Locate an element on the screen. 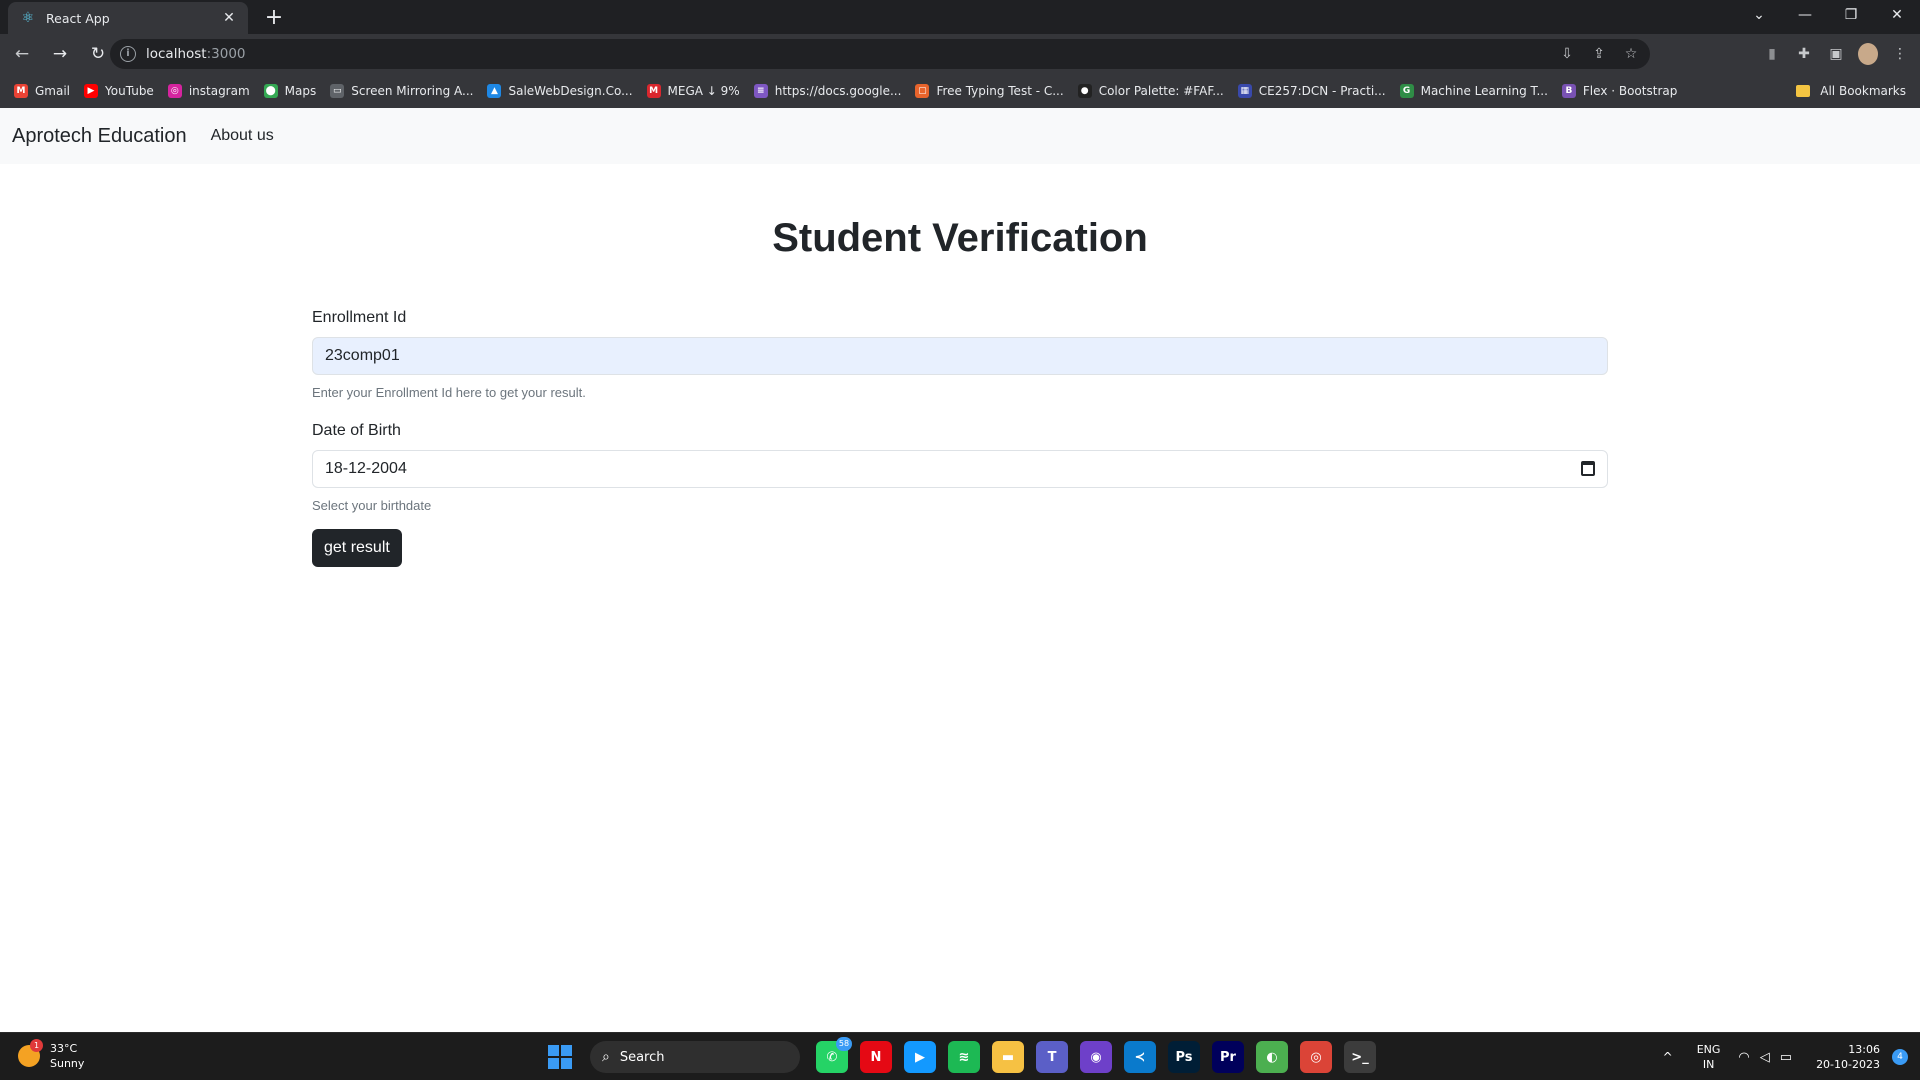  windows-start-icon is located at coordinates (560, 1057).